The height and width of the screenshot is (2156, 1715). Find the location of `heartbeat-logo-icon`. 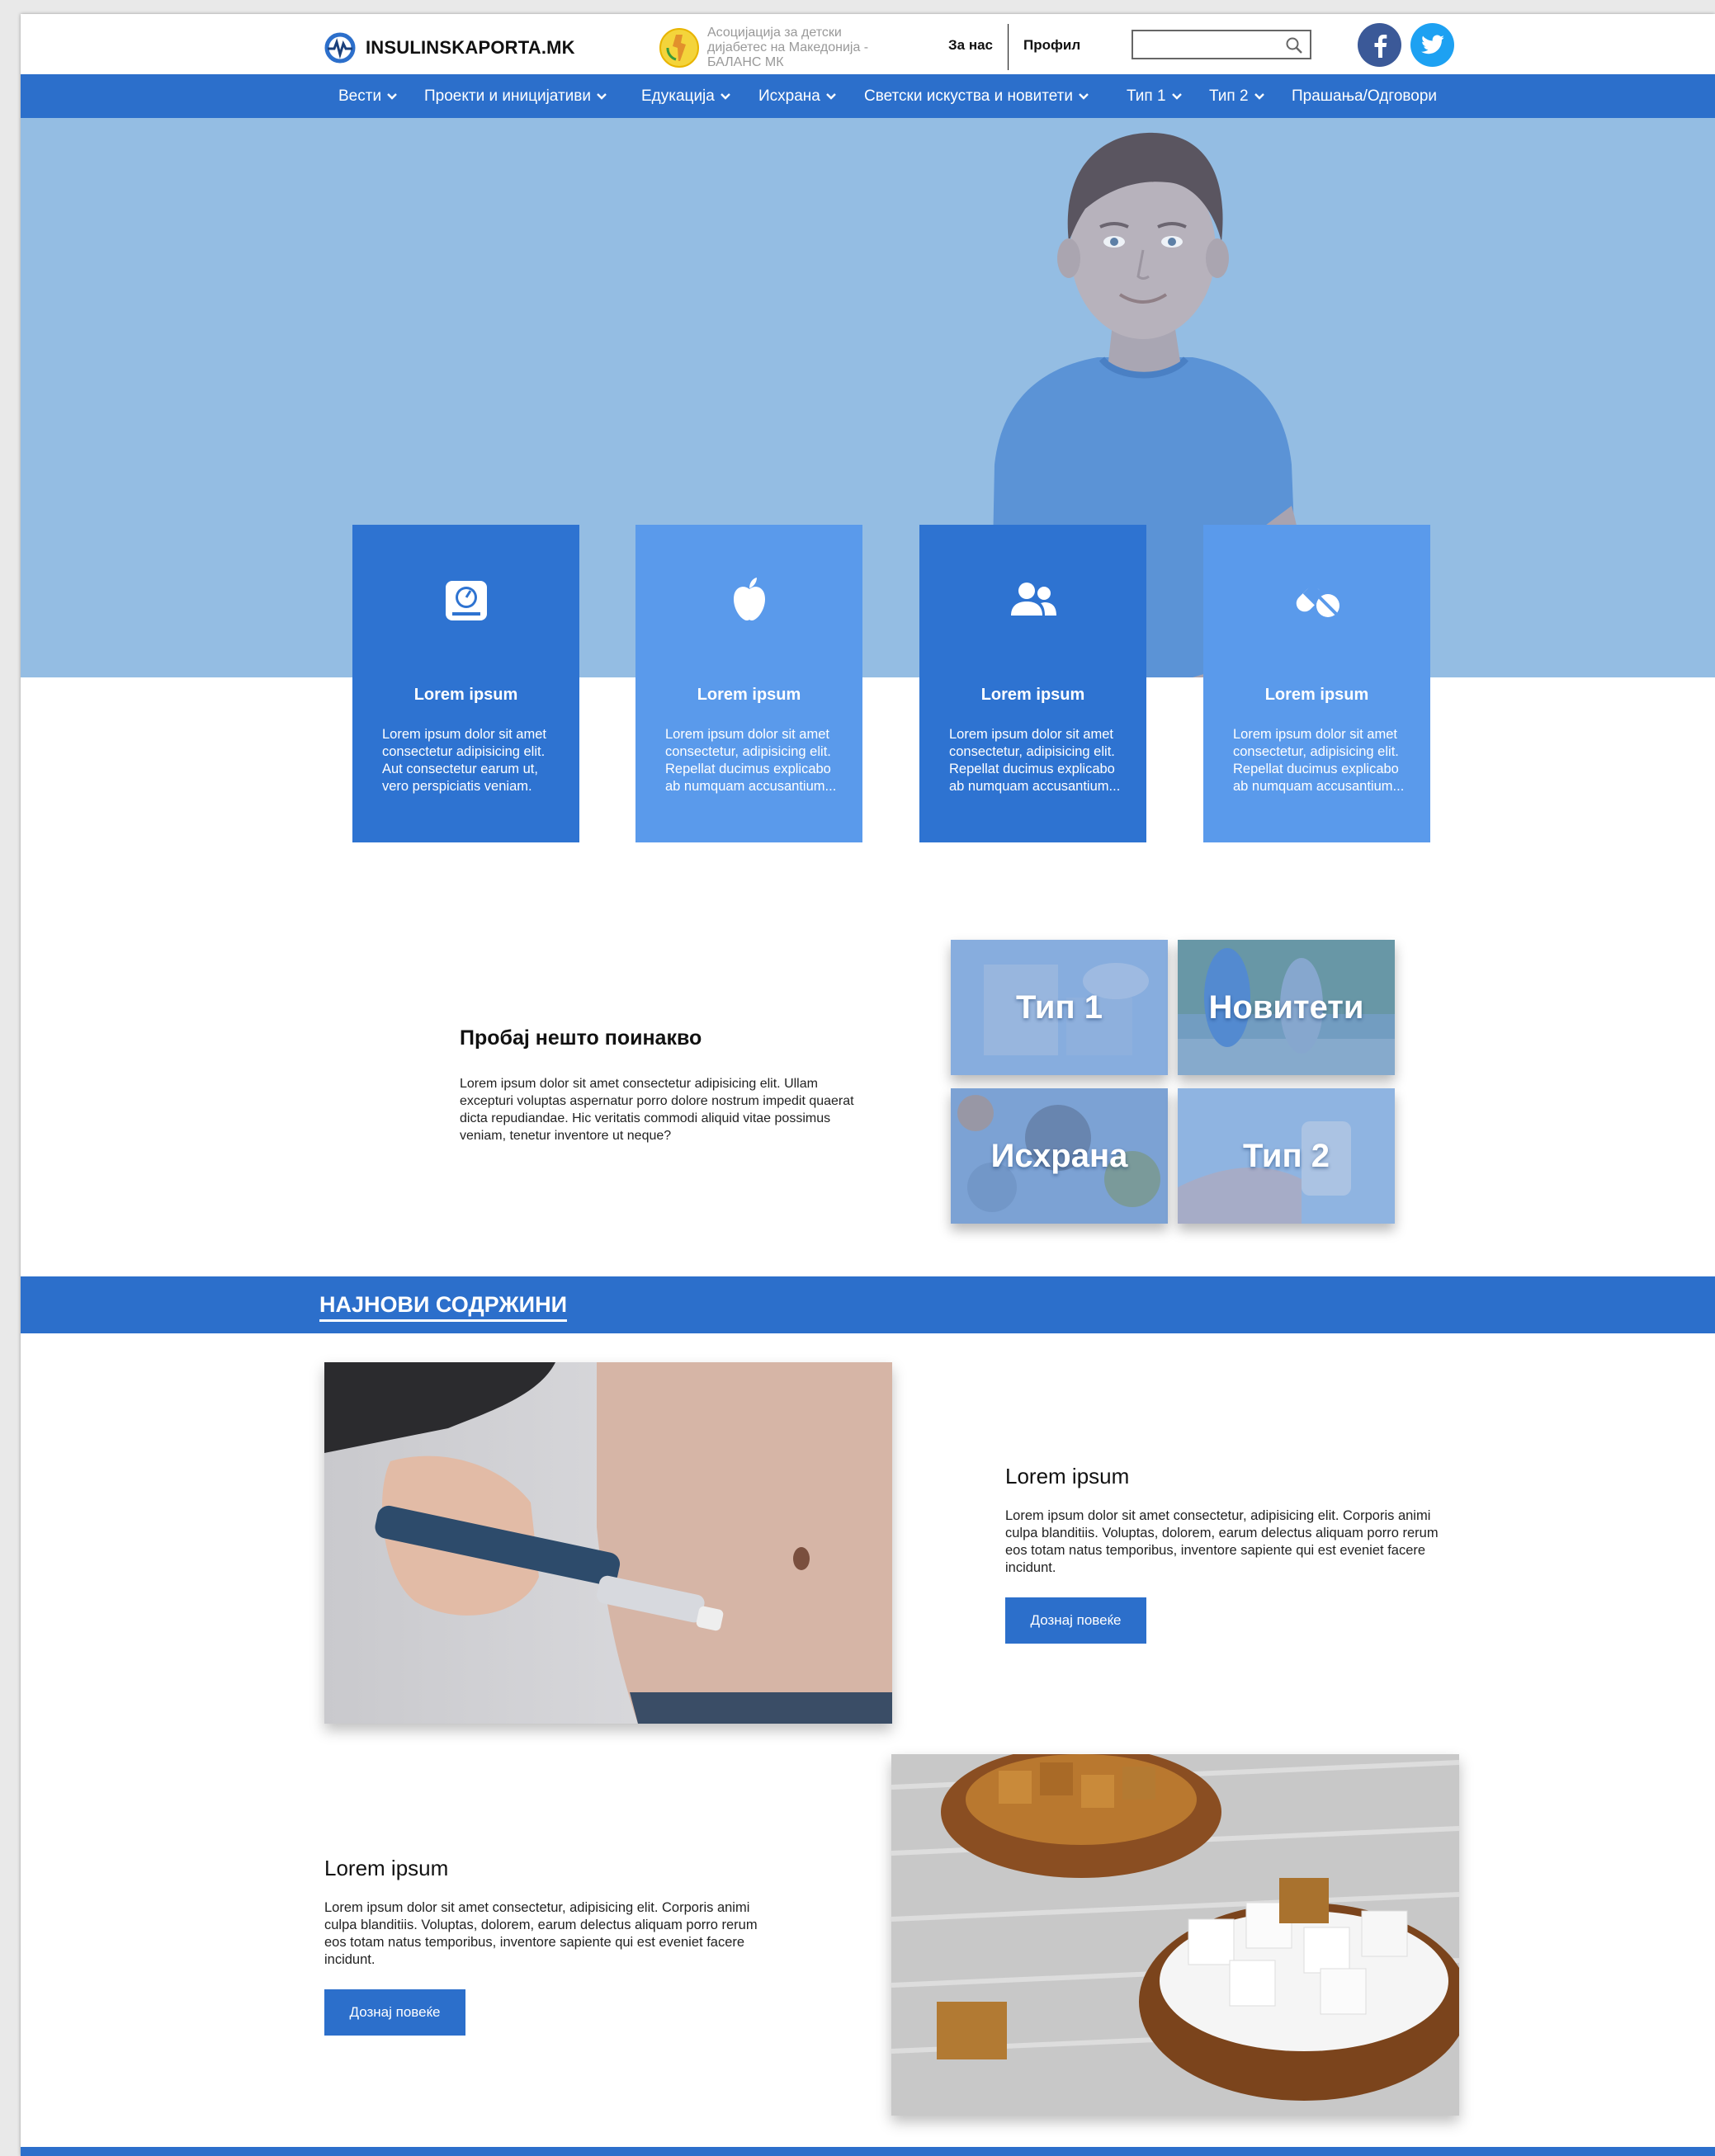

heartbeat-logo-icon is located at coordinates (340, 48).